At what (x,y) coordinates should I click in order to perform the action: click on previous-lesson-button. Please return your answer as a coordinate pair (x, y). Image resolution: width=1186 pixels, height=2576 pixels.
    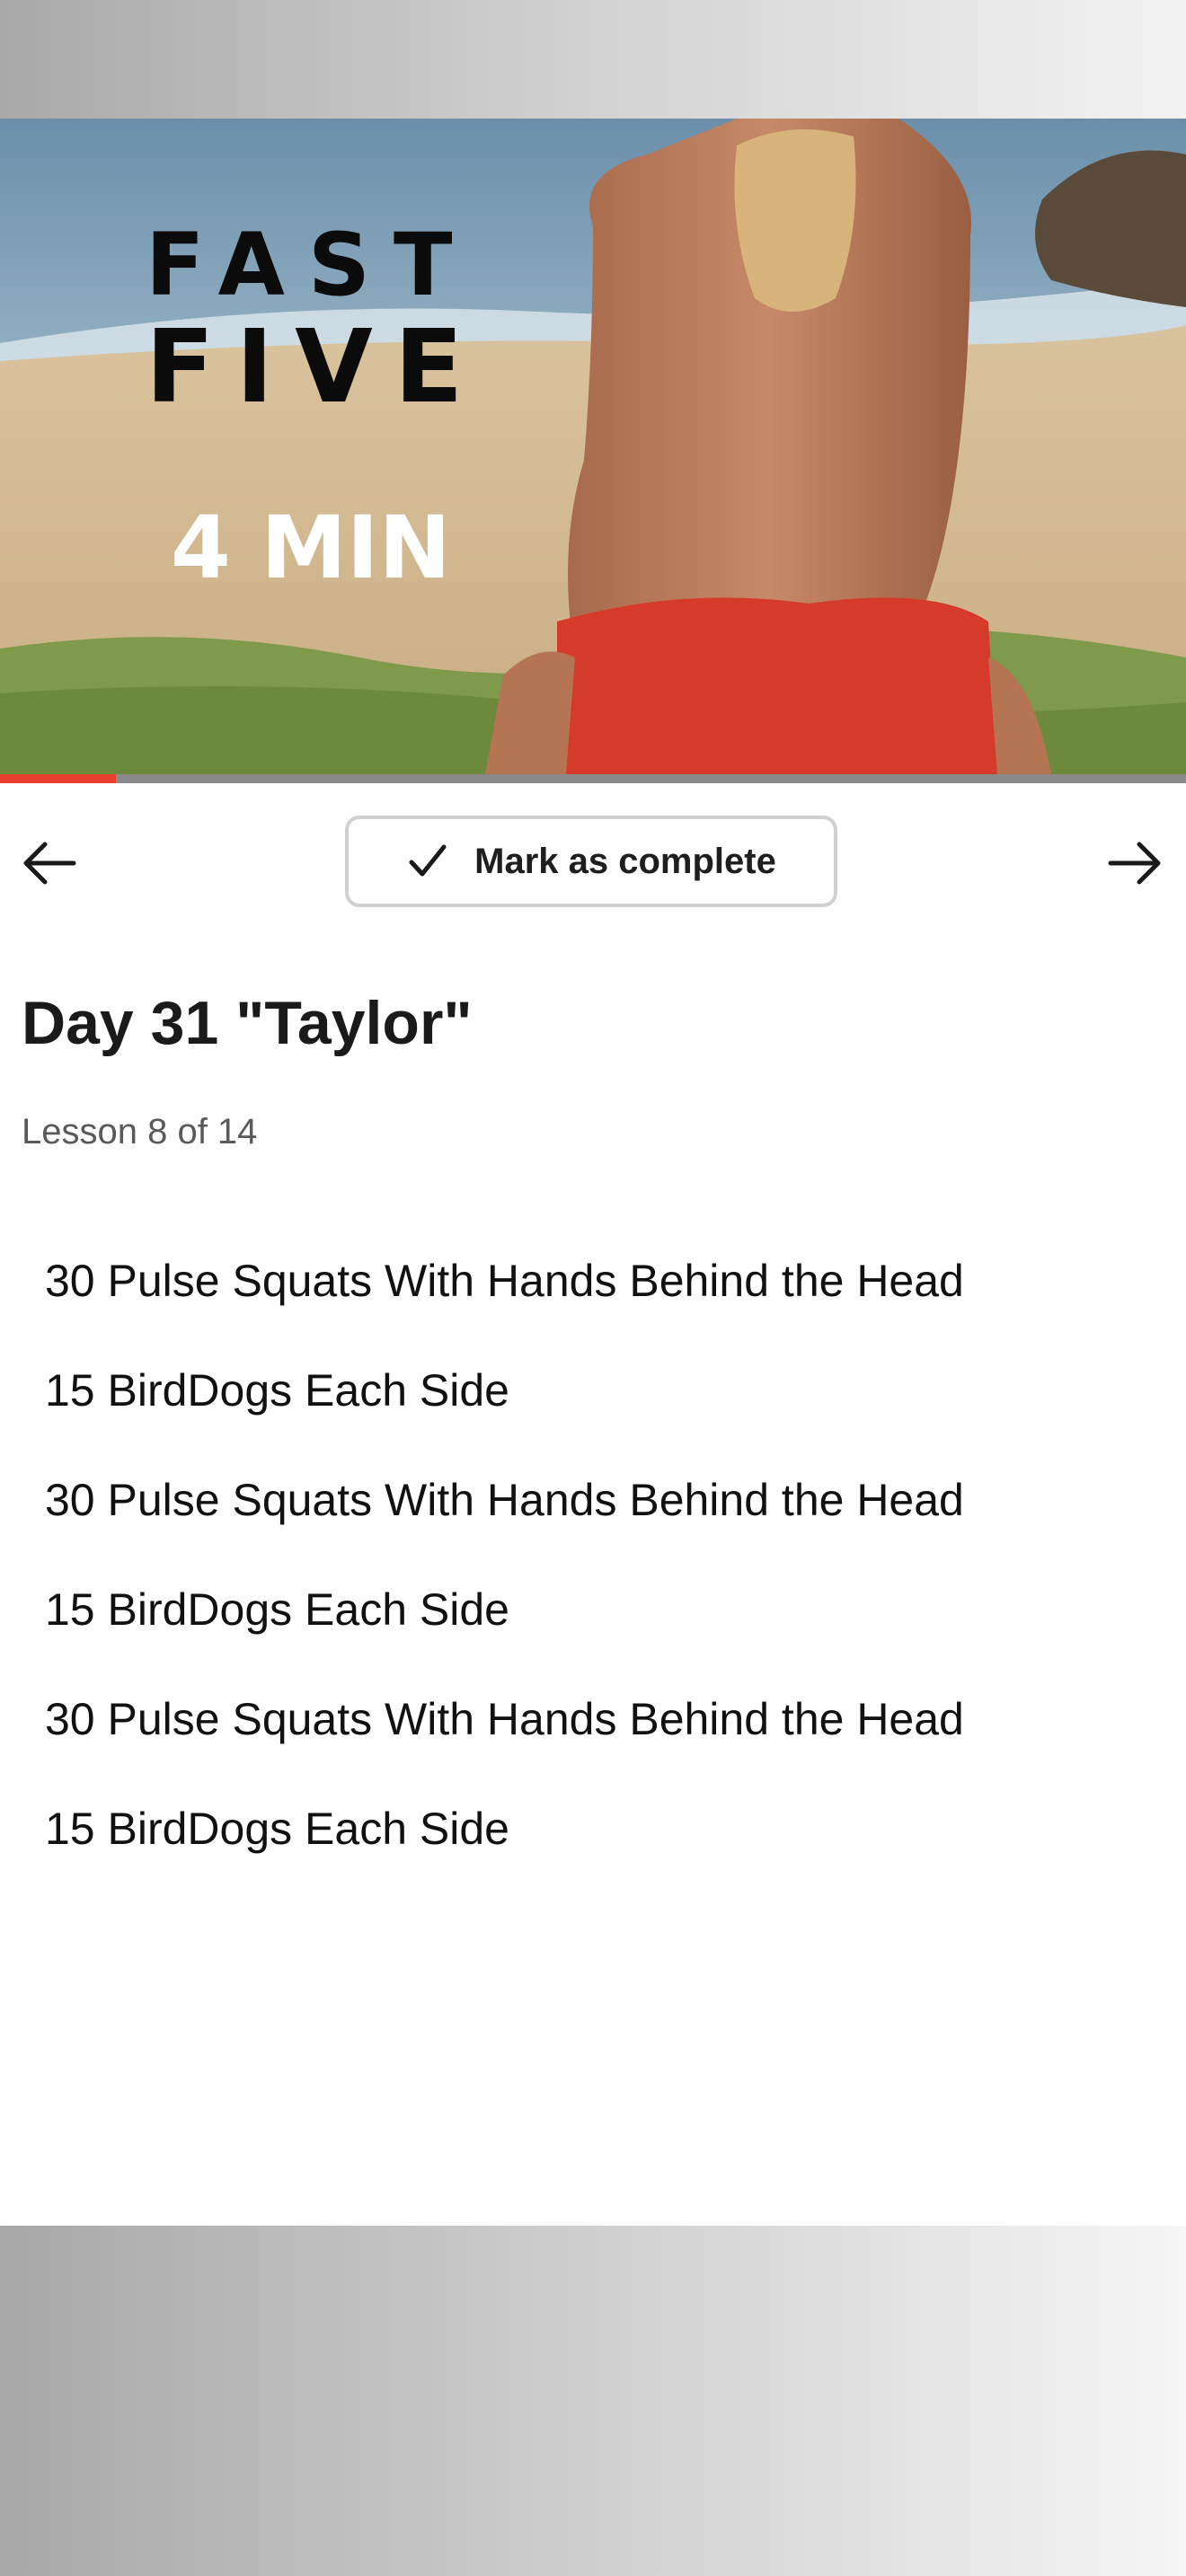
    Looking at the image, I should click on (49, 863).